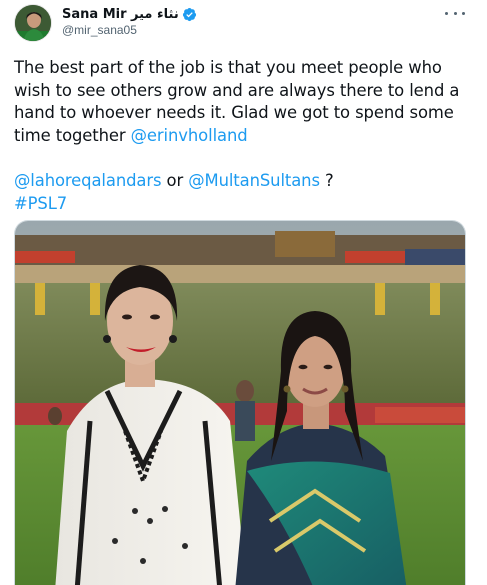  I want to click on author-handle: @mir_sana05, so click(99, 30).